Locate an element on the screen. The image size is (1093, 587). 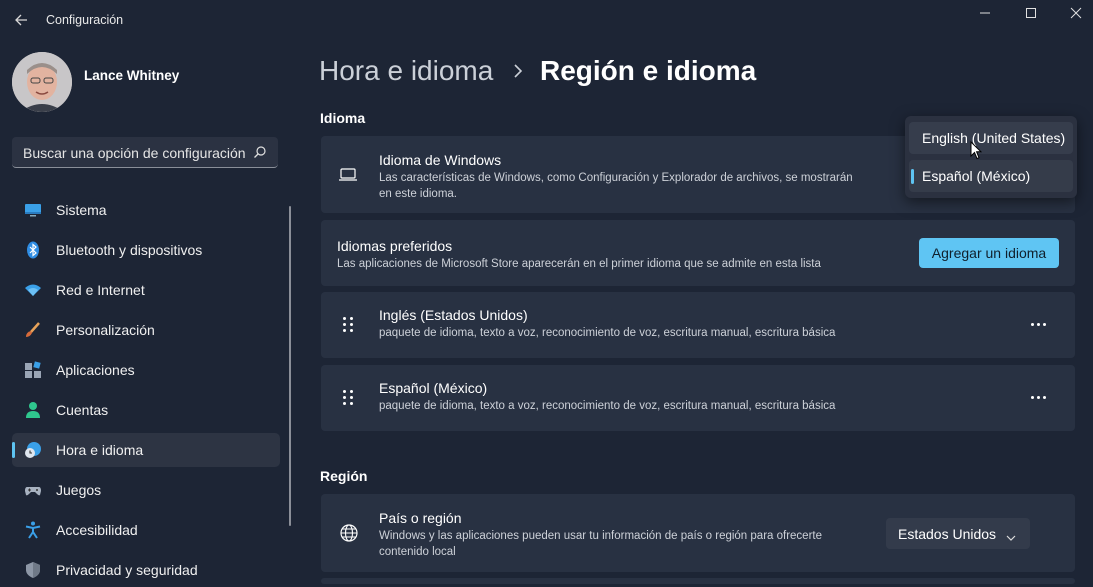
windows-language-dropdown: English (United States) Español (México) is located at coordinates (991, 157).